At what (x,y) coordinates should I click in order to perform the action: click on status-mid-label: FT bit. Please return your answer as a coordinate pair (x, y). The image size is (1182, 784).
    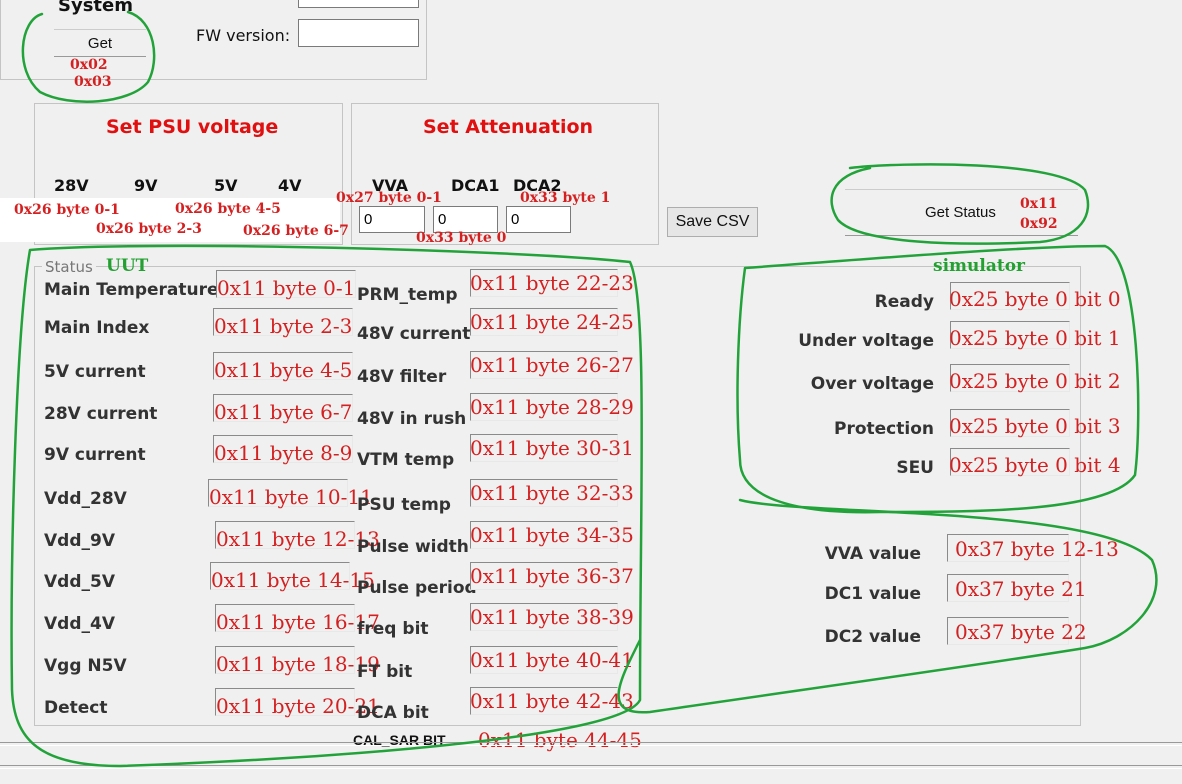
    Looking at the image, I should click on (385, 672).